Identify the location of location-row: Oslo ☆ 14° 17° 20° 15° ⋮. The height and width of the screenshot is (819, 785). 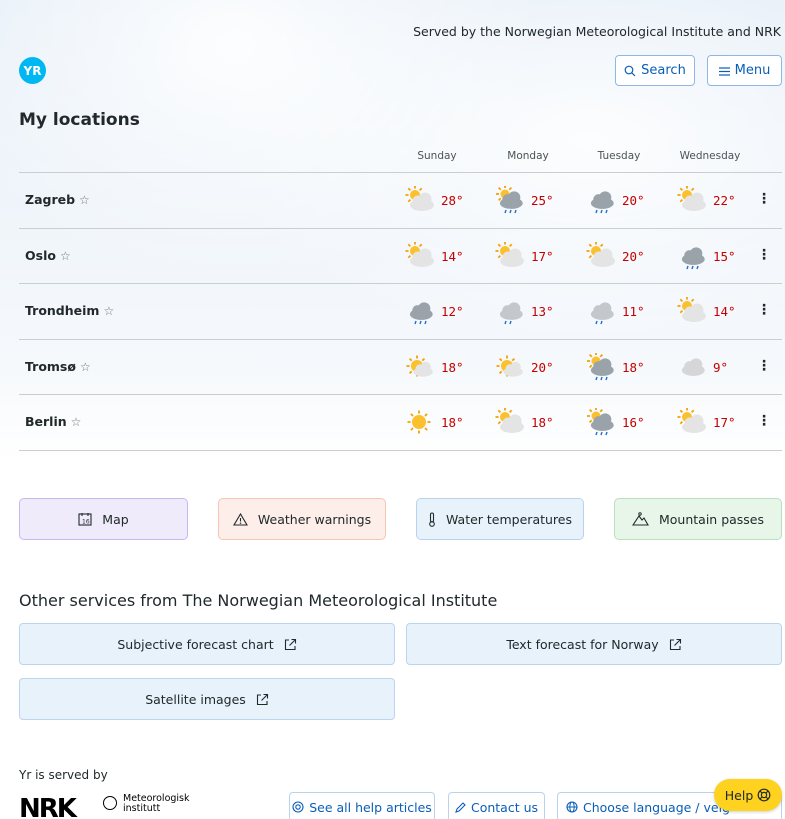
(400, 257).